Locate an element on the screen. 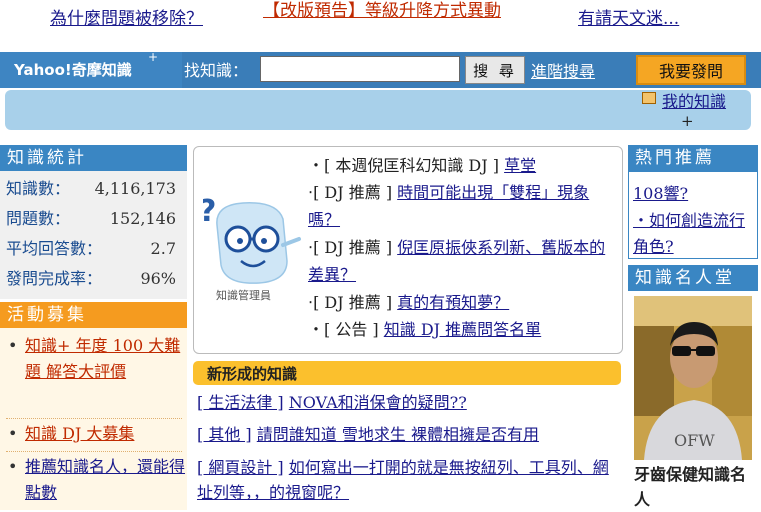 This screenshot has height=512, width=761. stat-row: 平均回答數： 2.7 is located at coordinates (94, 249).